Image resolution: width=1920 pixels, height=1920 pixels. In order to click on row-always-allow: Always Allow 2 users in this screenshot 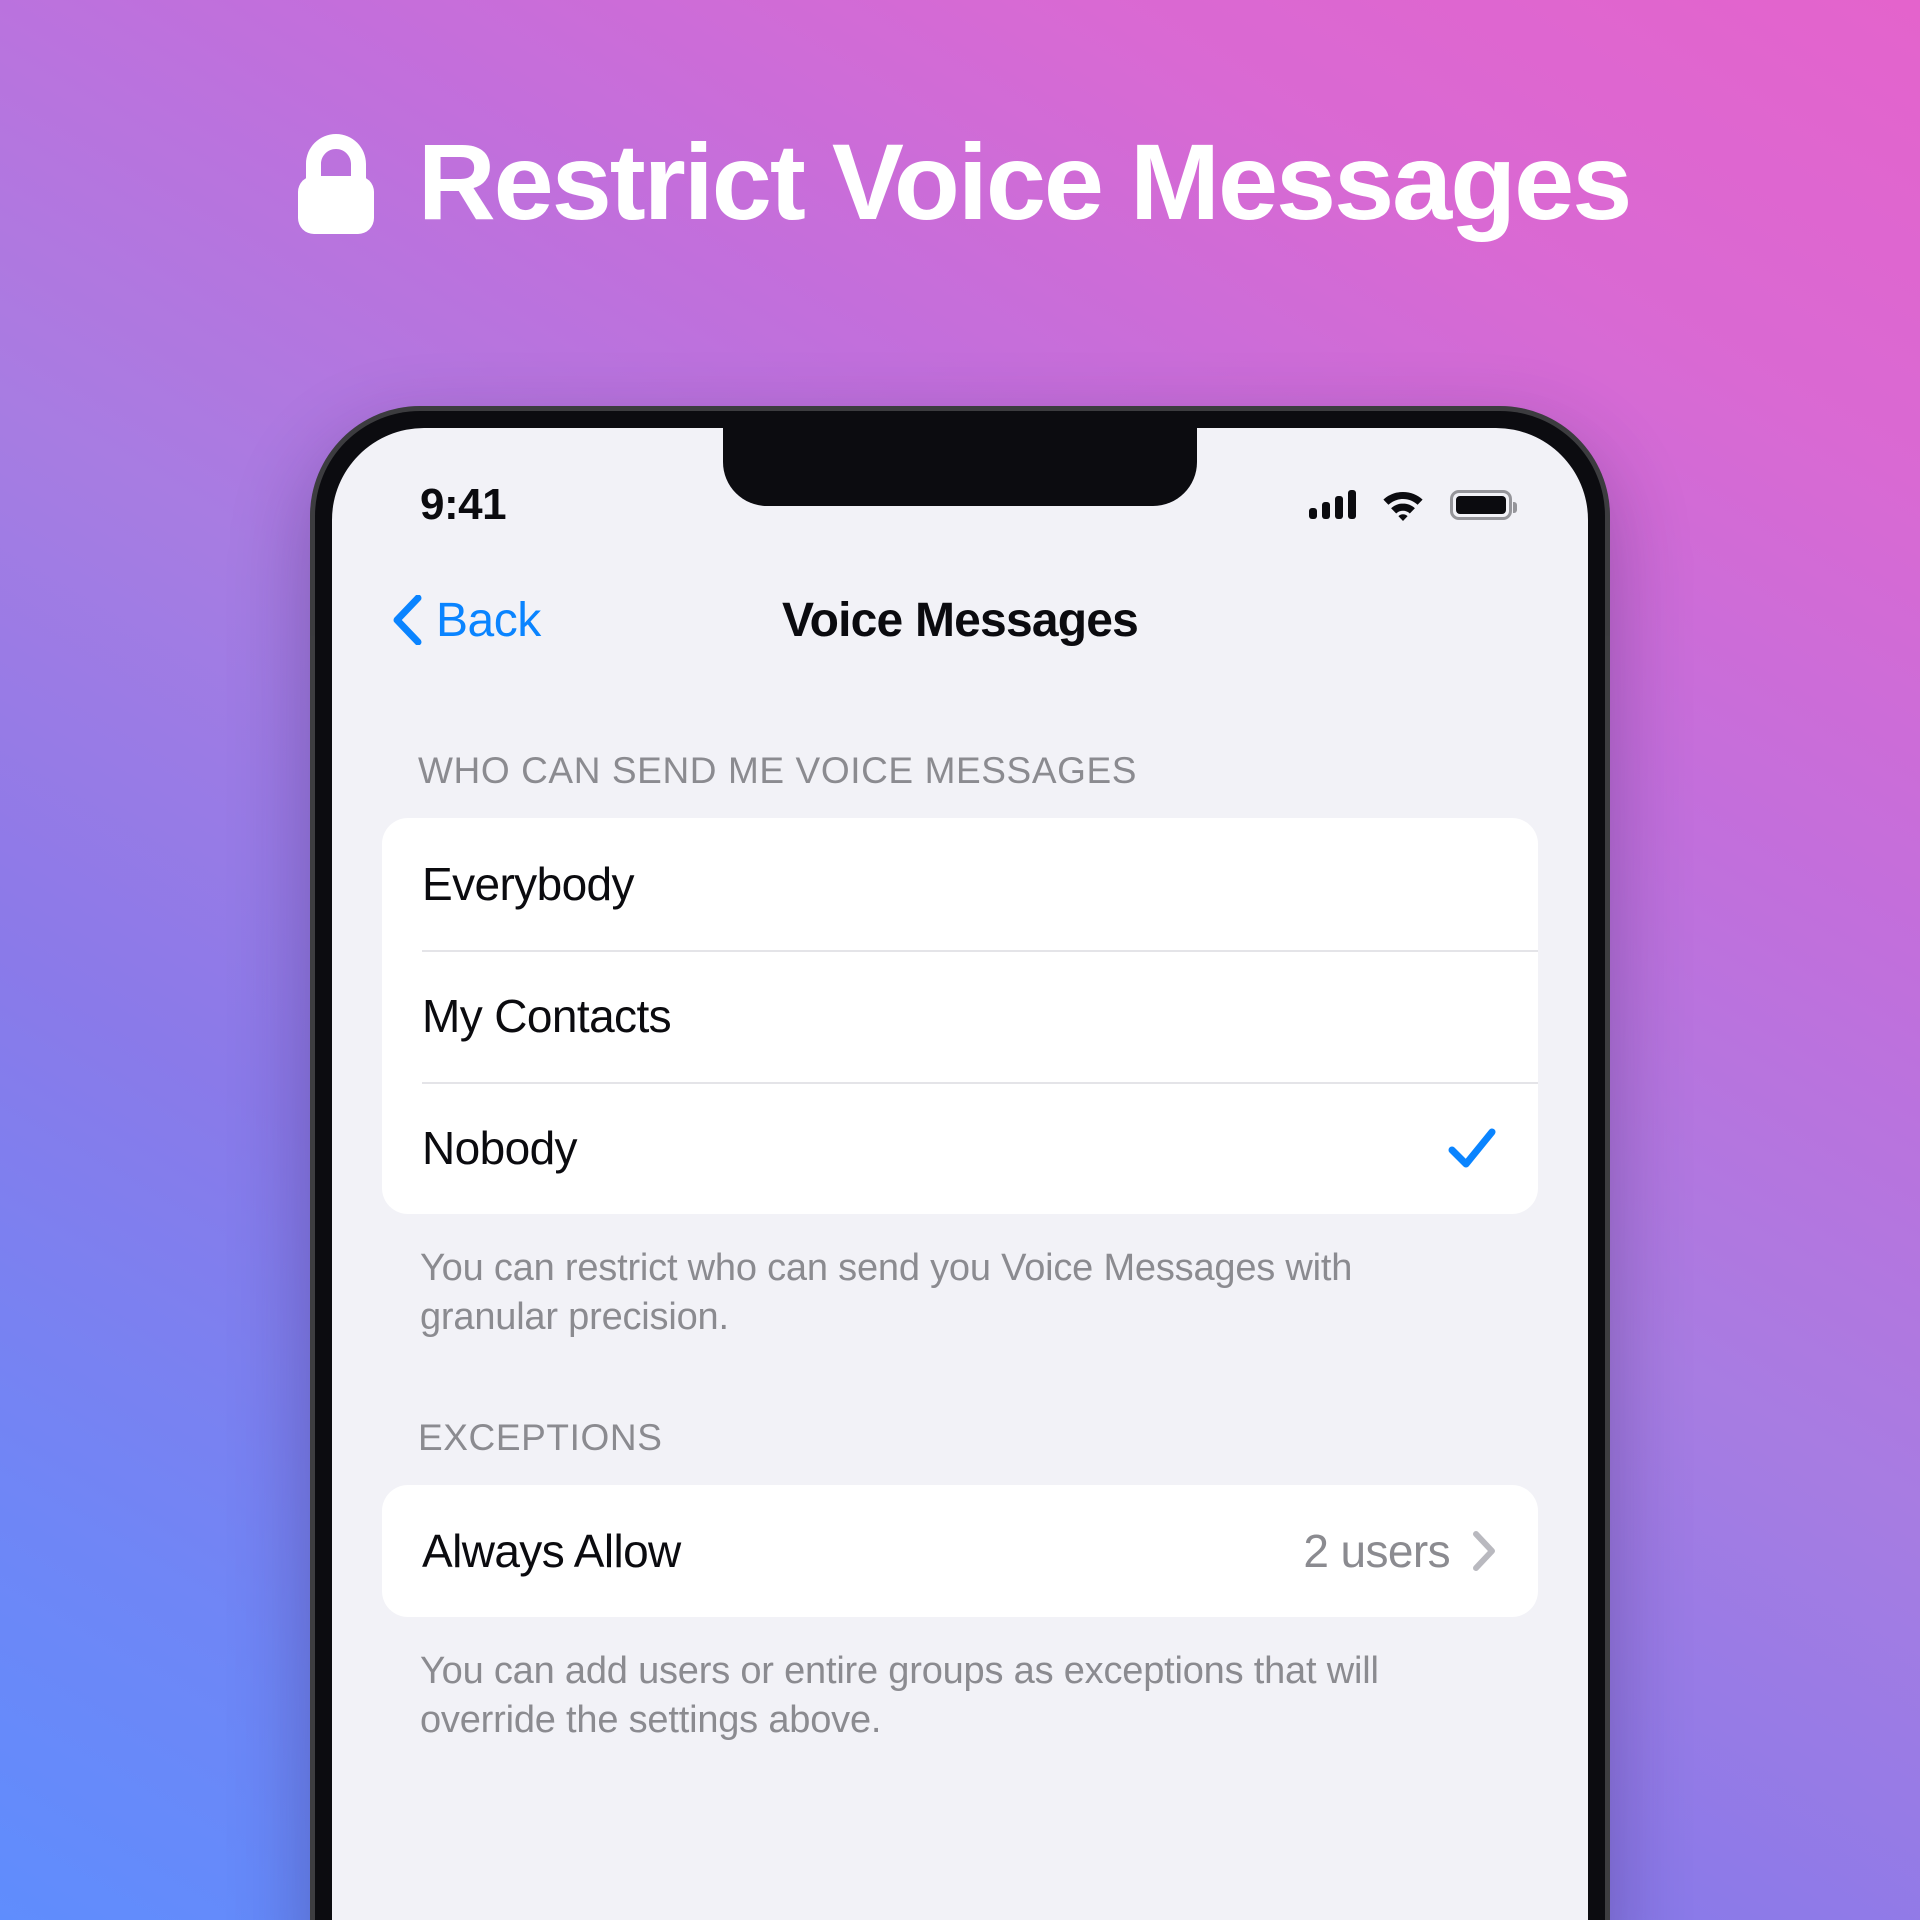, I will do `click(960, 1551)`.